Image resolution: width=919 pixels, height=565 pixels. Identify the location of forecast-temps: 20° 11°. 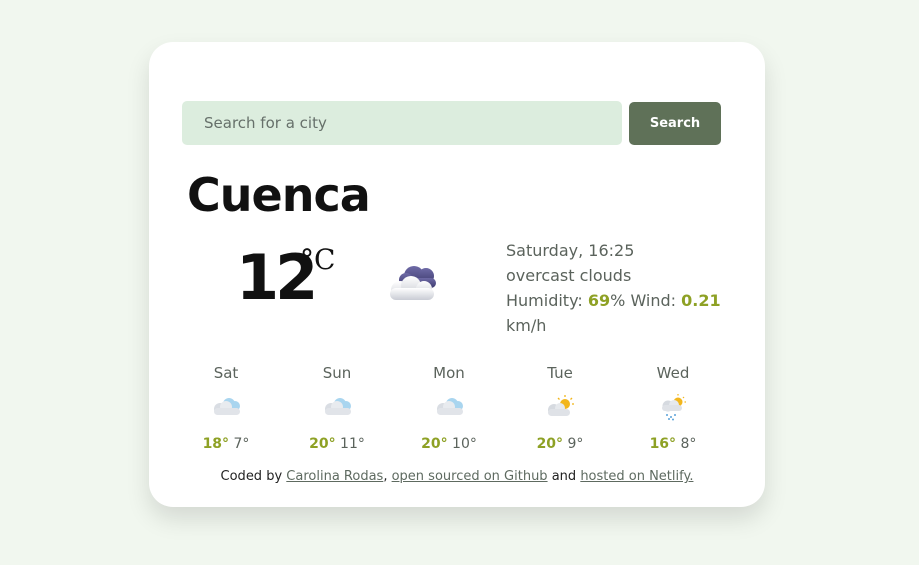
(337, 444).